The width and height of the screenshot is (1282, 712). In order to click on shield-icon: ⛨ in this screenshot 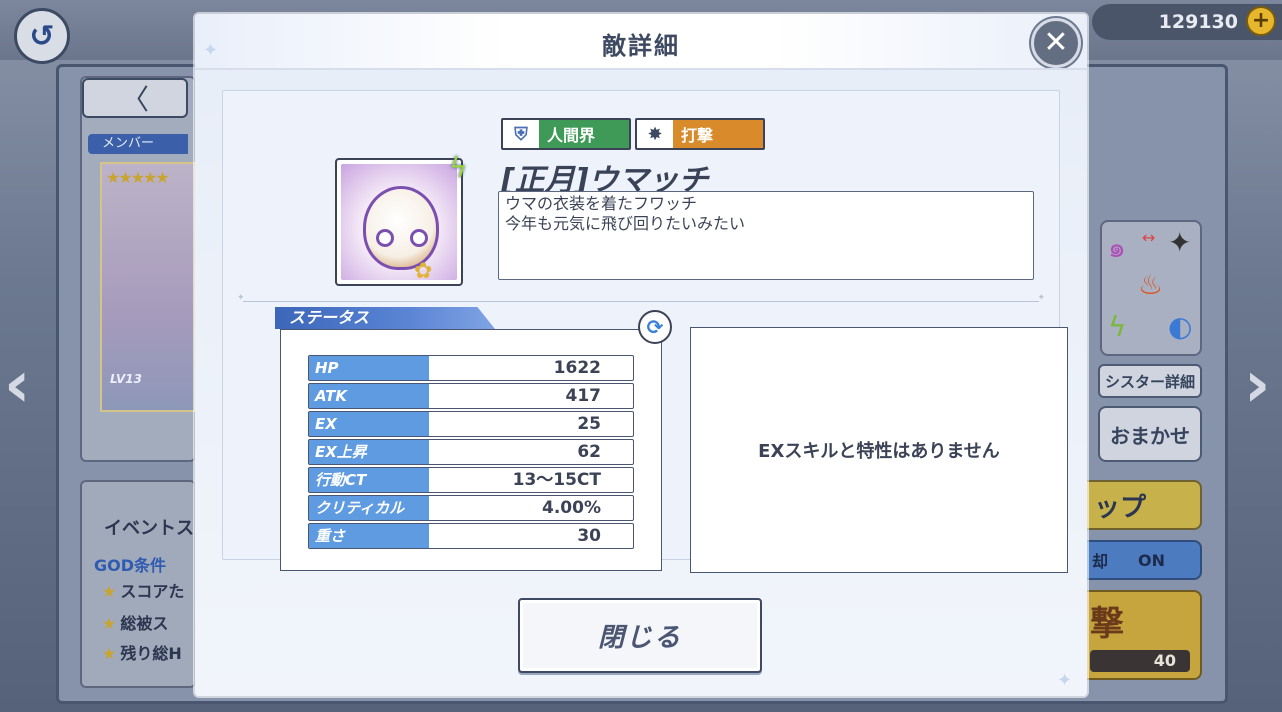, I will do `click(521, 134)`.